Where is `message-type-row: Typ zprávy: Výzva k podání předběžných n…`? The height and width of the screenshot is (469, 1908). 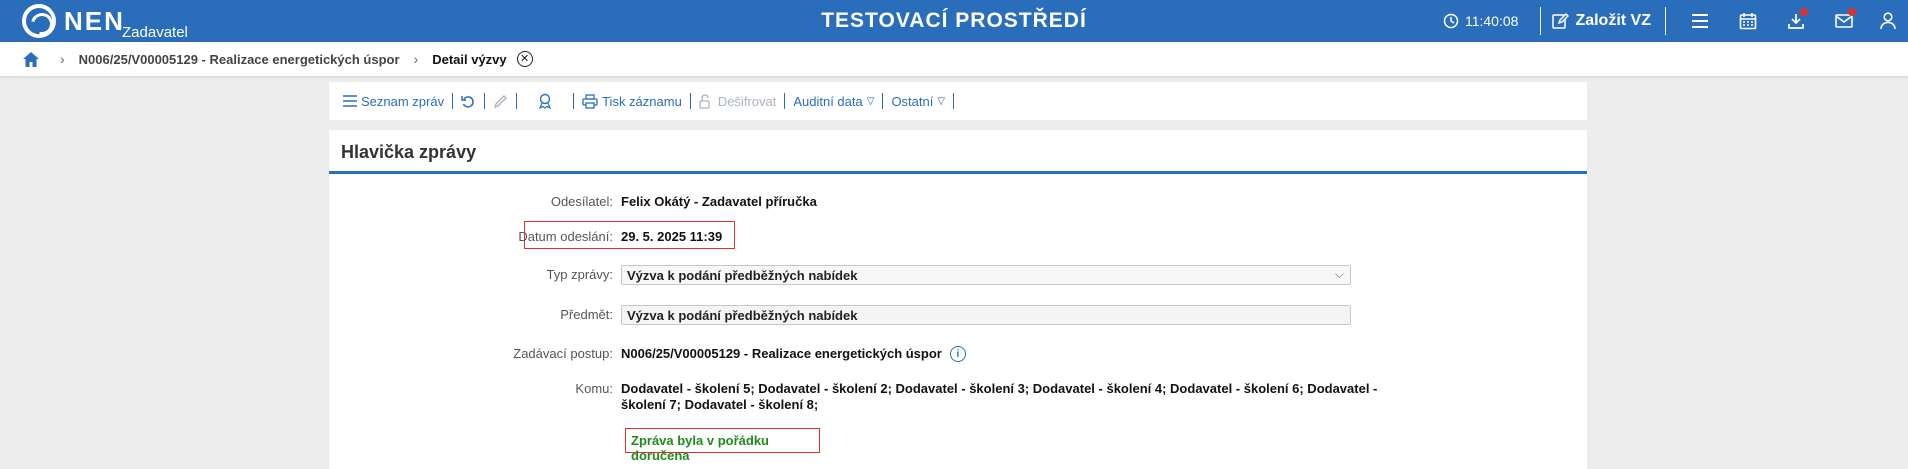 message-type-row: Typ zprávy: Výzva k podání předběžných n… is located at coordinates (958, 275).